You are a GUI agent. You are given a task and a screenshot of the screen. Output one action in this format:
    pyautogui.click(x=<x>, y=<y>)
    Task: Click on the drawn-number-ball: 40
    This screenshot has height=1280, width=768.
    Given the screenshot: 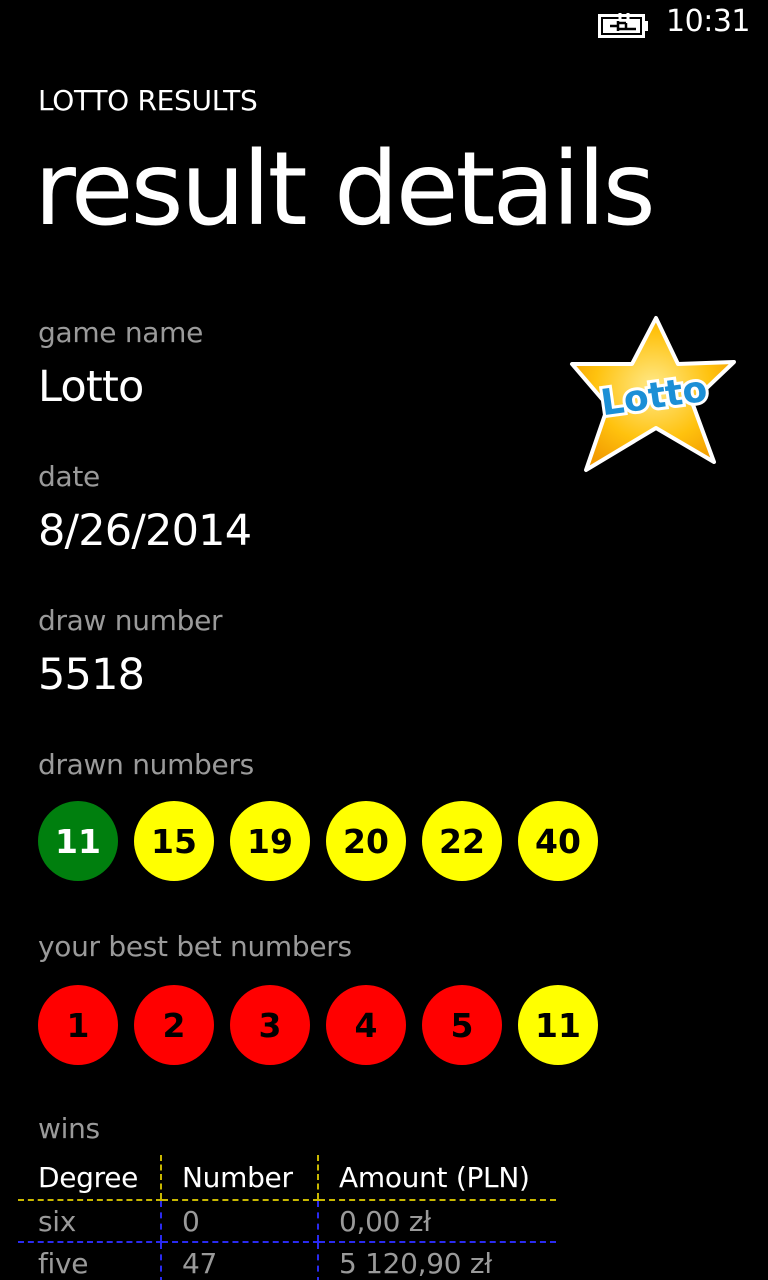 What is the action you would take?
    pyautogui.click(x=558, y=841)
    